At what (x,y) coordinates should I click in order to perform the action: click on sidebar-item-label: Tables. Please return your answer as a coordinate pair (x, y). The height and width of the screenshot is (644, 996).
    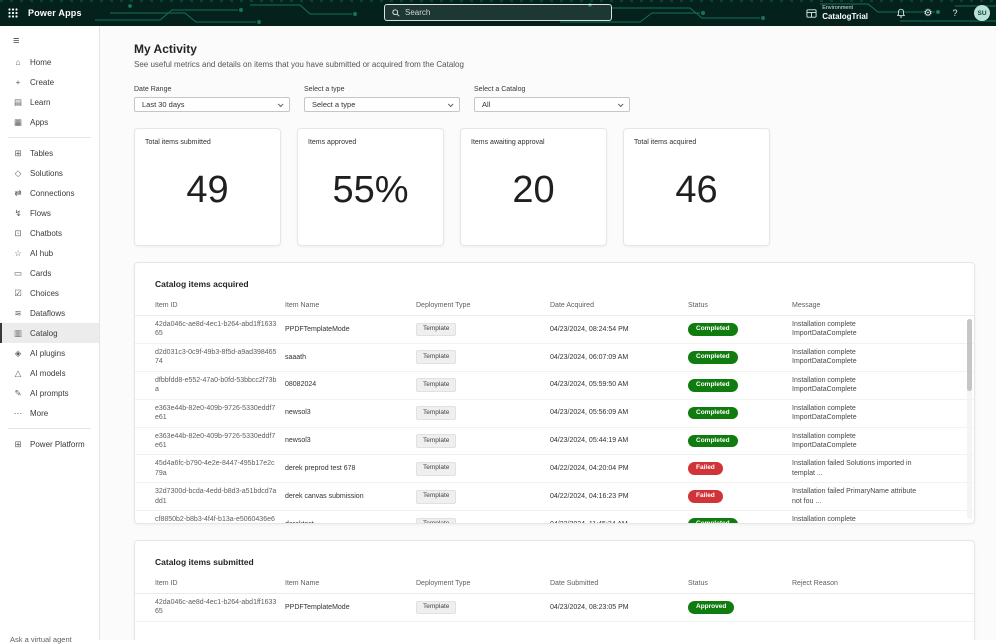
    Looking at the image, I should click on (41, 153).